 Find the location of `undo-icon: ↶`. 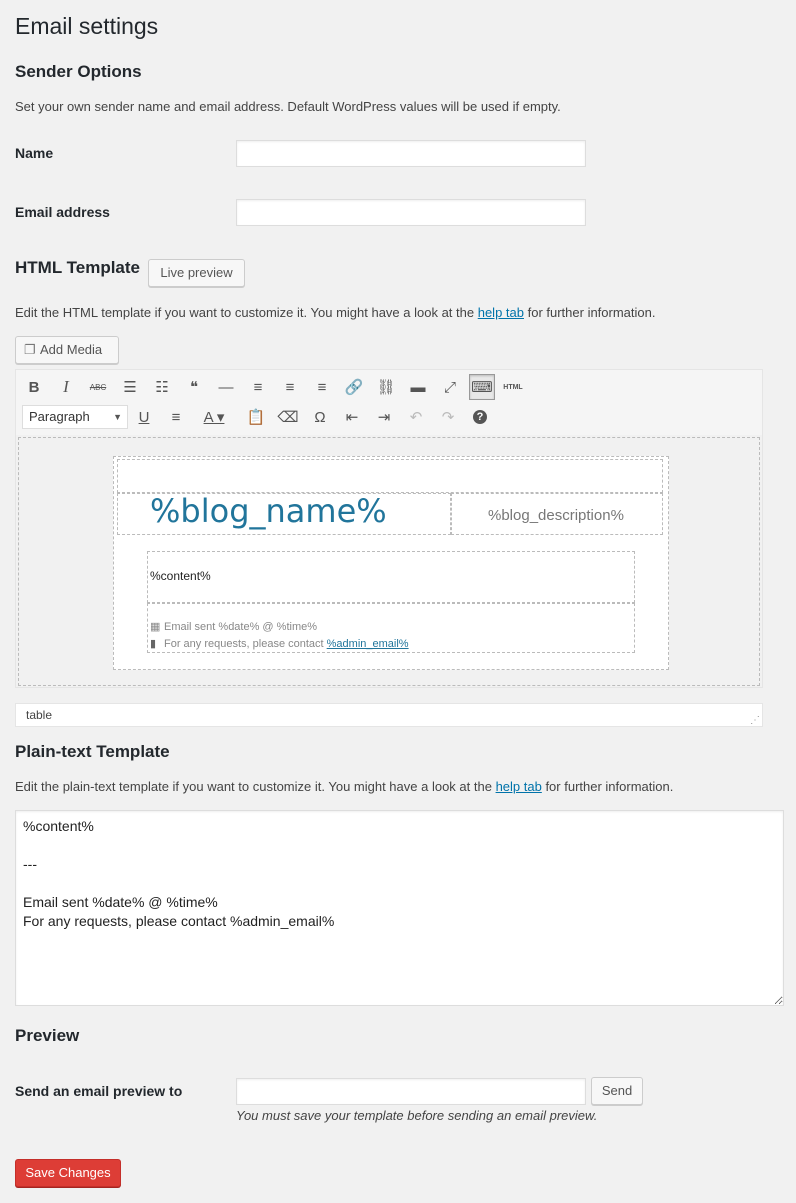

undo-icon: ↶ is located at coordinates (416, 417).